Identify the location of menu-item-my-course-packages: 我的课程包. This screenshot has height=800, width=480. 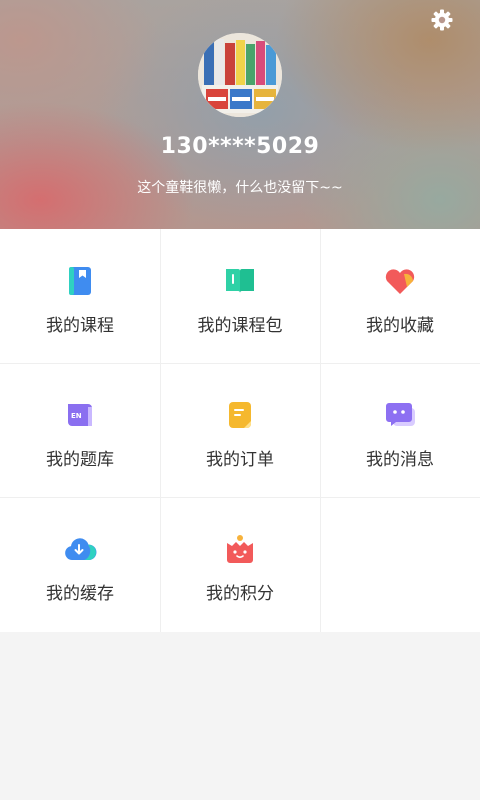
(240, 296).